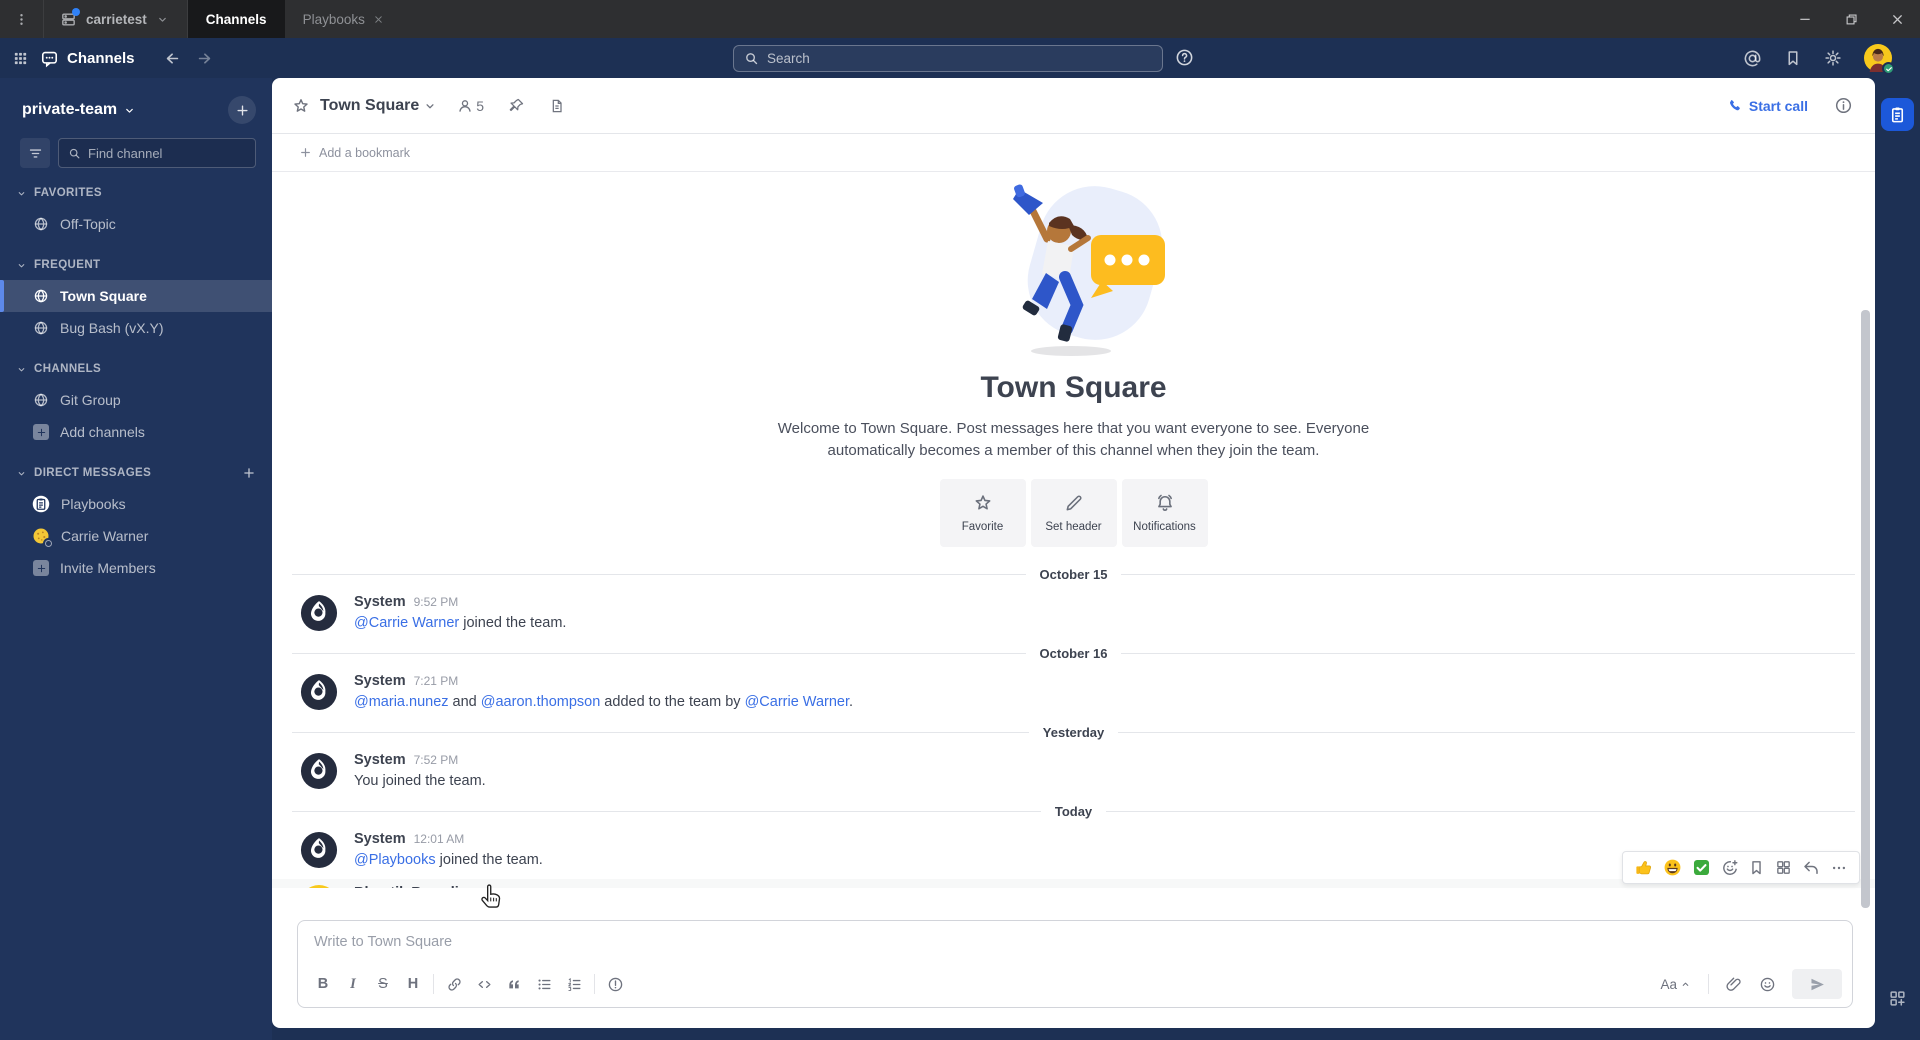 Image resolution: width=1920 pixels, height=1040 pixels. Describe the element at coordinates (136, 536) in the screenshot. I see `sidebar-item-carrie-warner: Carrie Warner` at that location.